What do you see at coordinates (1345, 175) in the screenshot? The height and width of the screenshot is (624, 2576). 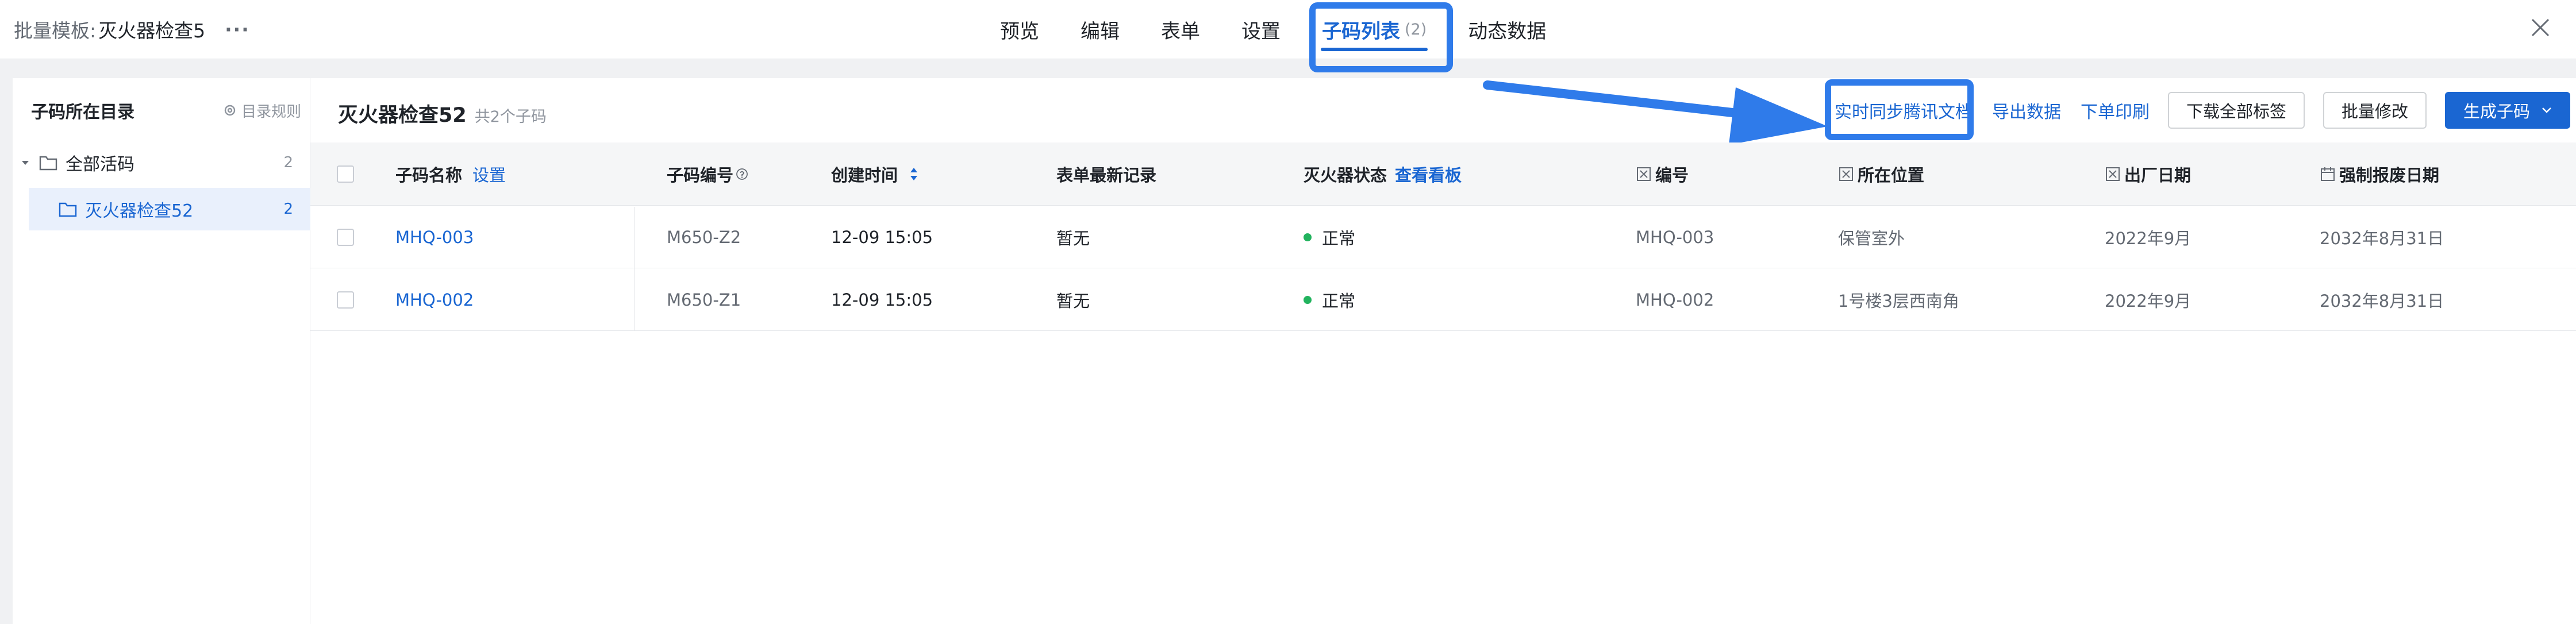 I see `header-status-label: 灭火器状态` at bounding box center [1345, 175].